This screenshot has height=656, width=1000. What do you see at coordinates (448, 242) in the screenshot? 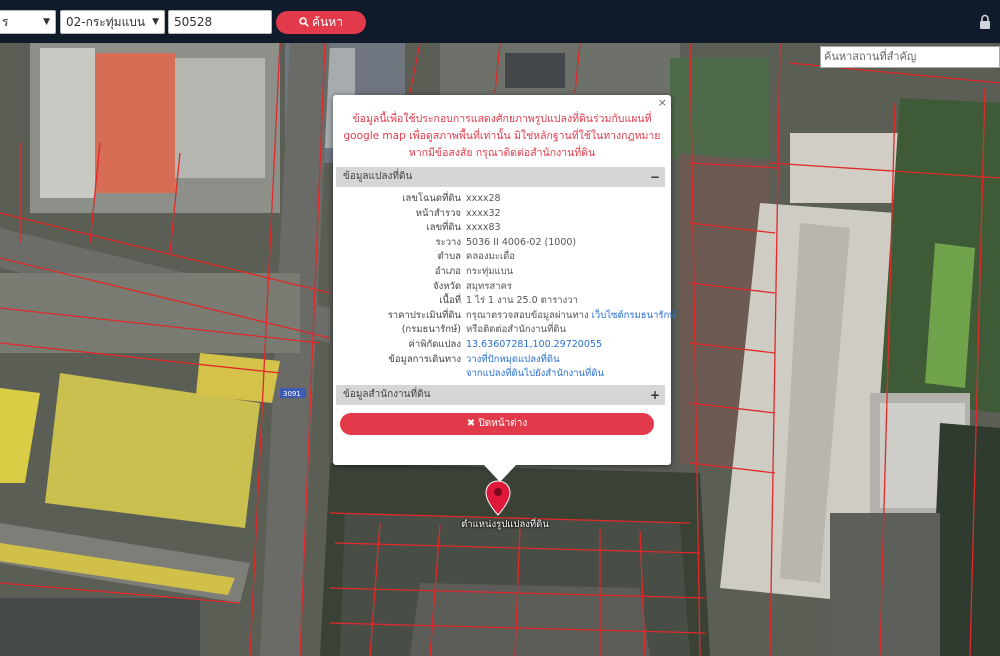
I see `detail-label: ระวาง` at bounding box center [448, 242].